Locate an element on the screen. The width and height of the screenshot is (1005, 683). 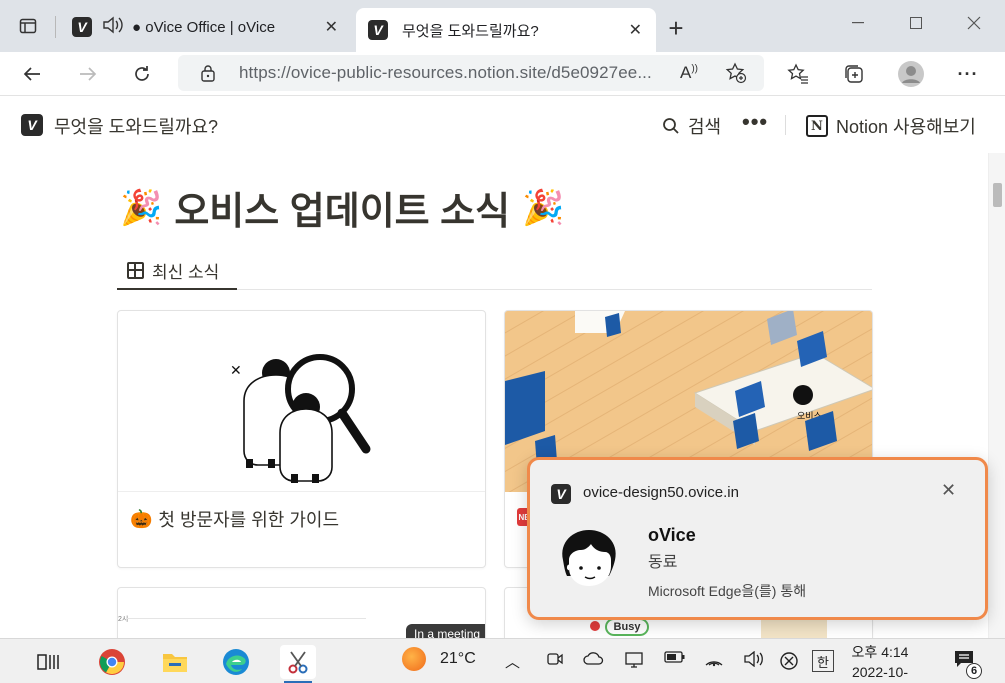
tab-notion-help: V 무엇을 도와드릴까요? ✕ is located at coordinates (506, 30).